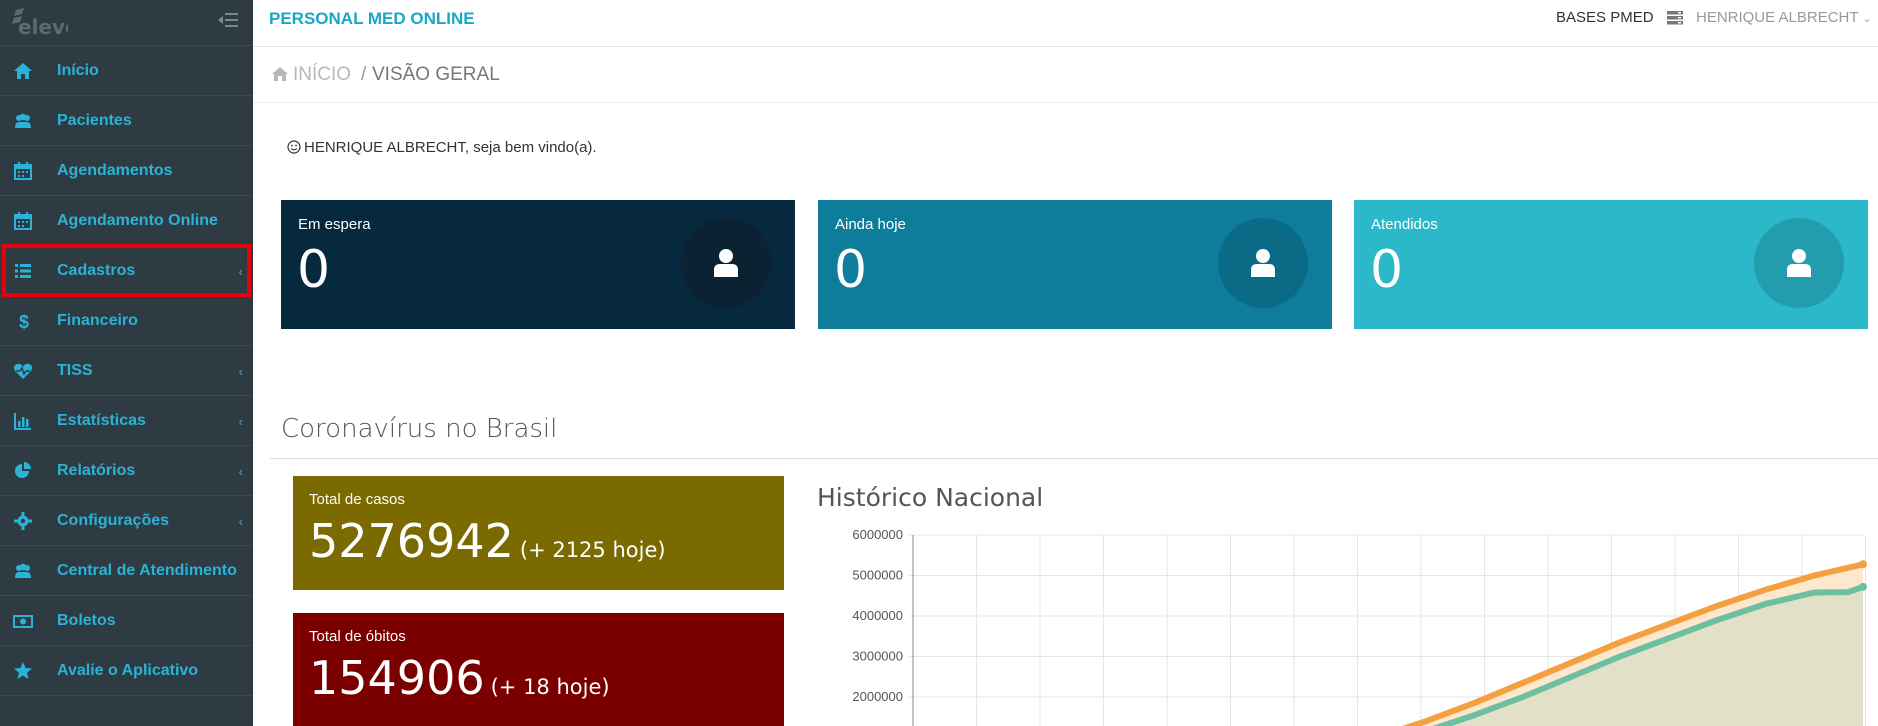 This screenshot has width=1878, height=726. I want to click on pie-chart-icon, so click(23, 471).